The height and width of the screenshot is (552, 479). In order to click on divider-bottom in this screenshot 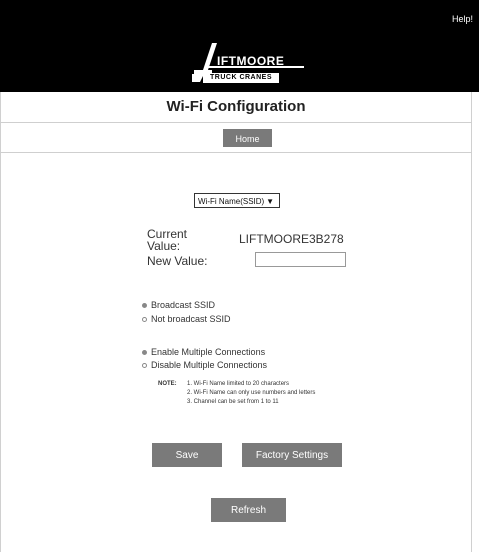, I will do `click(236, 152)`.